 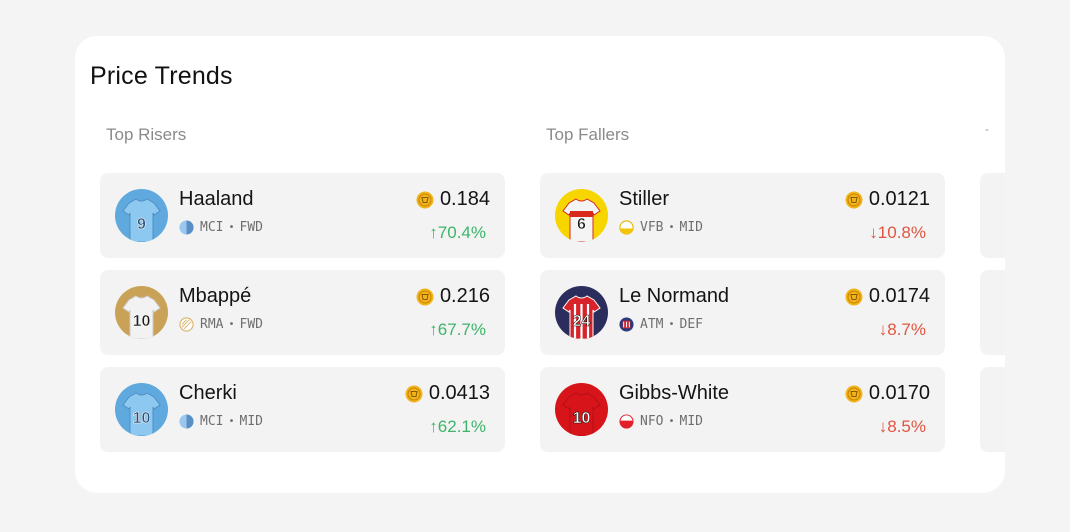 I want to click on price-change: ↑70.4%, so click(x=457, y=233).